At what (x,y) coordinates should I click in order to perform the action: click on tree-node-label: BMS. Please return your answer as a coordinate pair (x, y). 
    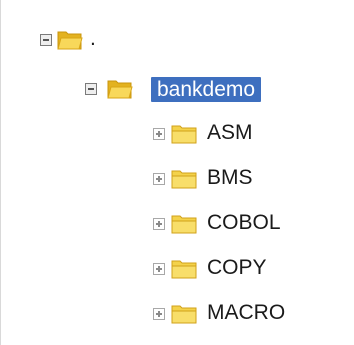
    Looking at the image, I should click on (230, 177).